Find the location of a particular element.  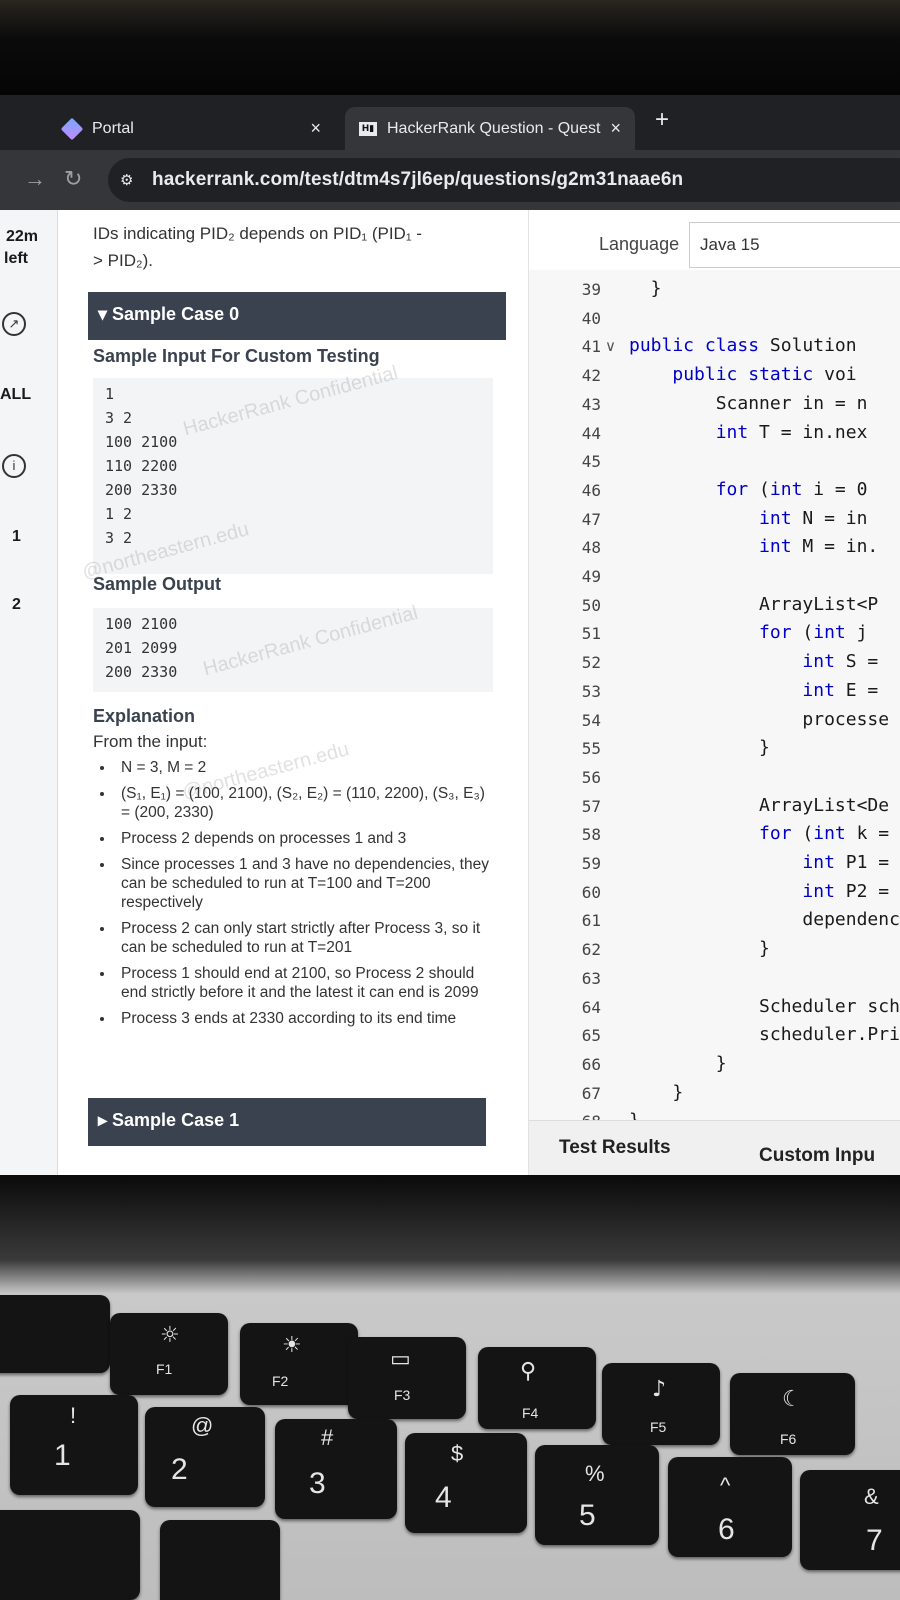

key-f6: ☾ F6 is located at coordinates (792, 1414).